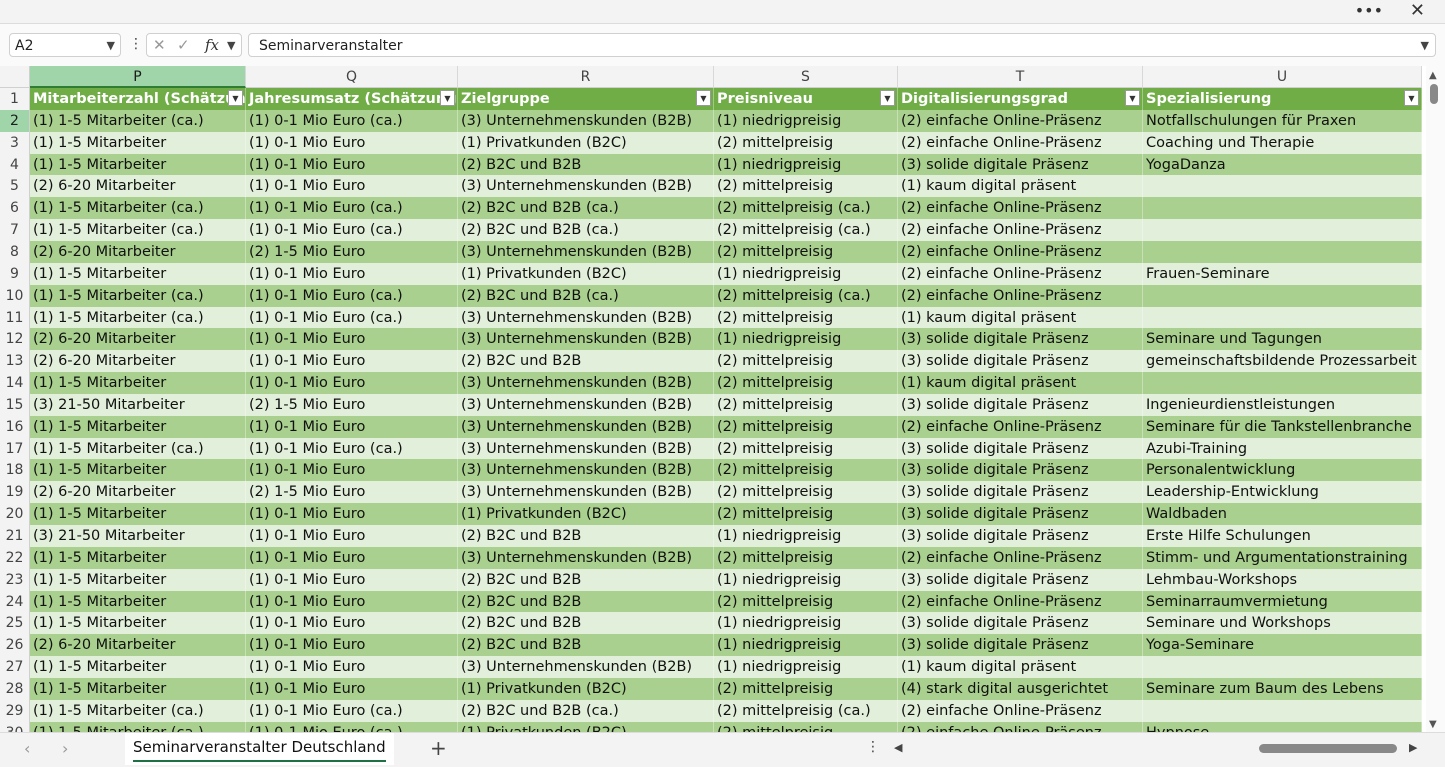 This screenshot has width=1445, height=767. Describe the element at coordinates (1282, 361) in the screenshot. I see `table-cell: gemeinschaftsbildende Prozessarbeit` at that location.